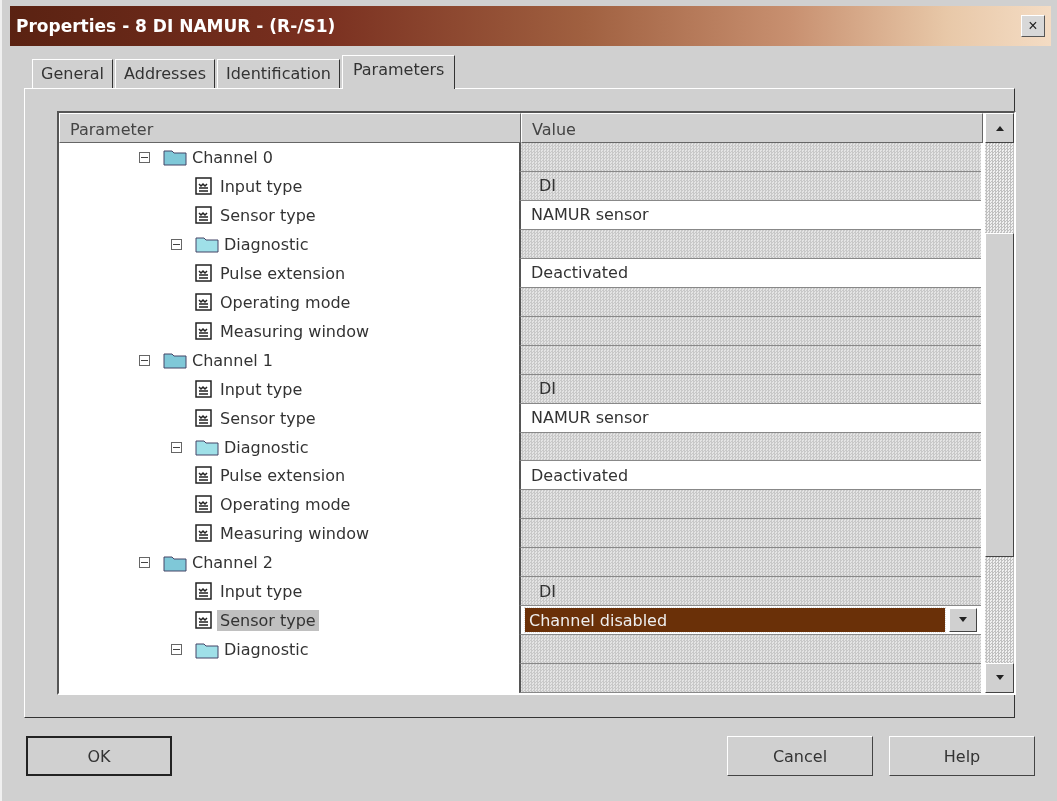 This screenshot has height=801, width=1057. Describe the element at coordinates (278, 73) in the screenshot. I see `tab: Identification` at that location.